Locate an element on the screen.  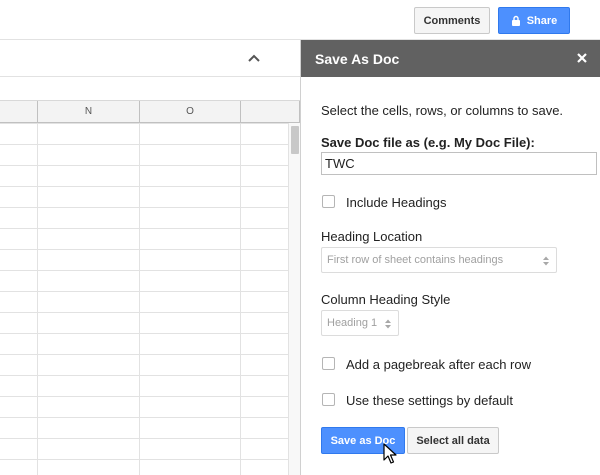
filename-label: Save Doc file as (e.g. My Doc File): is located at coordinates (428, 142).